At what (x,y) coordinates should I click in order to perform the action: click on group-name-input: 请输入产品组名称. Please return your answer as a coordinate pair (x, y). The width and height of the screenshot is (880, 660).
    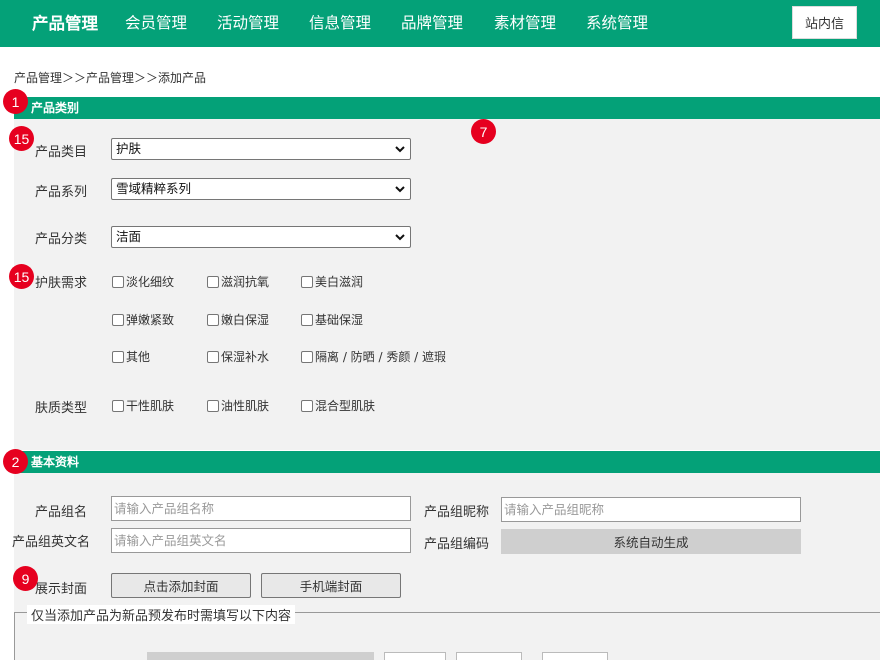
    Looking at the image, I should click on (261, 508).